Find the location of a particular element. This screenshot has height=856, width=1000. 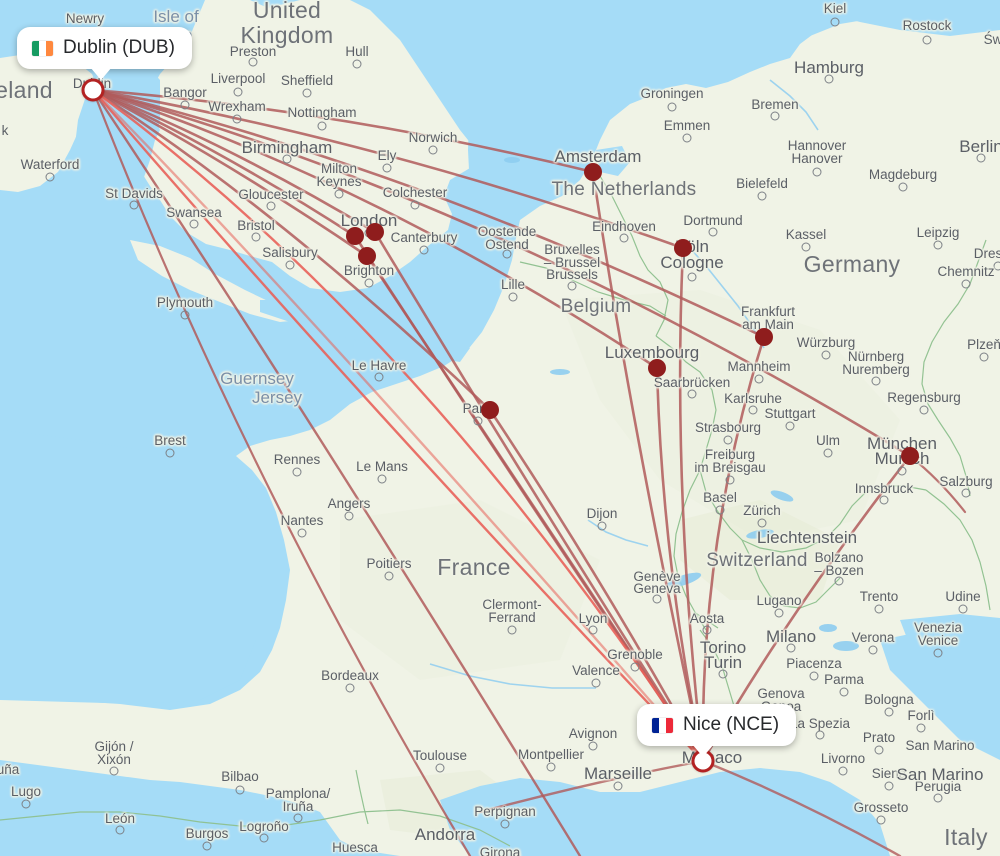

airport-marker-frankfurt is located at coordinates (764, 337).